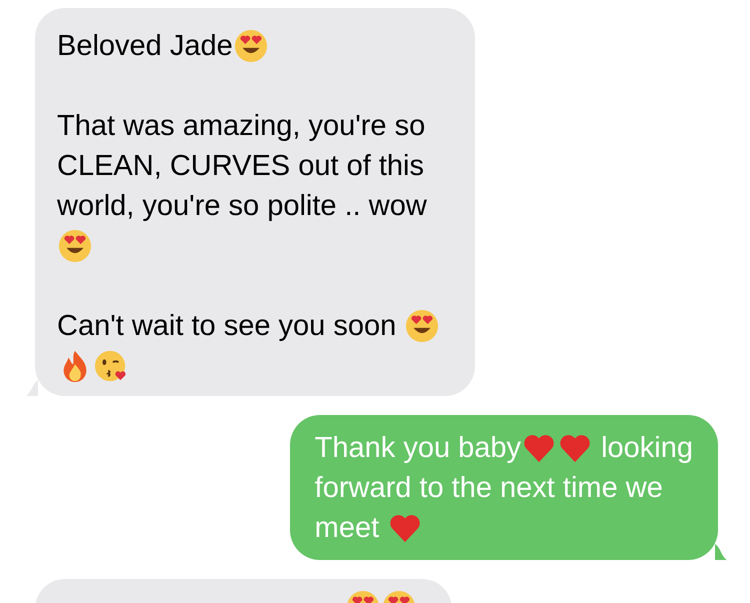 This screenshot has width=750, height=603. Describe the element at coordinates (240, 166) in the screenshot. I see `message-text: CLEAN, CURVES out of this` at that location.